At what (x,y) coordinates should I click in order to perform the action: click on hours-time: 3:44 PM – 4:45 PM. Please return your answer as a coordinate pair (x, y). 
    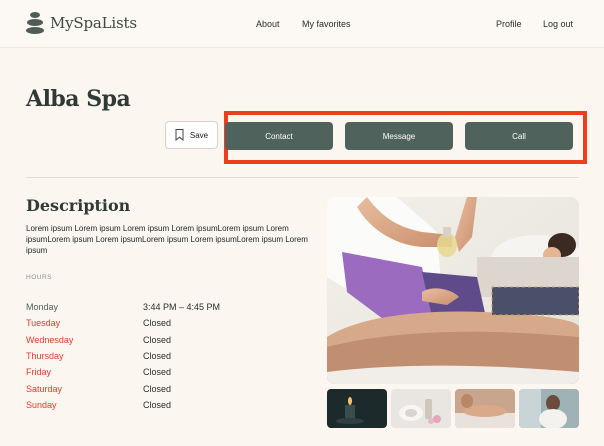
    Looking at the image, I should click on (182, 307).